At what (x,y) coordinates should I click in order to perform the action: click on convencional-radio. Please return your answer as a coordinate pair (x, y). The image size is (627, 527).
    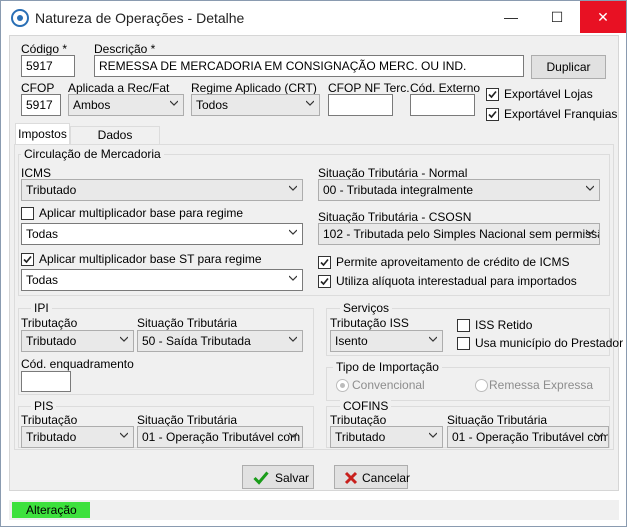
    Looking at the image, I should click on (342, 385).